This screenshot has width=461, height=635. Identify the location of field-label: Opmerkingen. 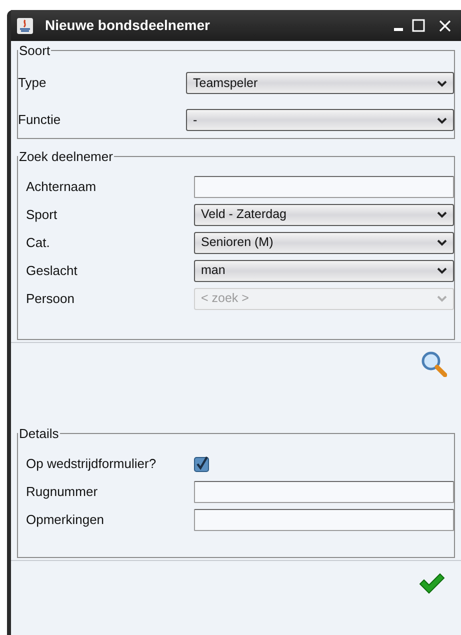
(66, 519).